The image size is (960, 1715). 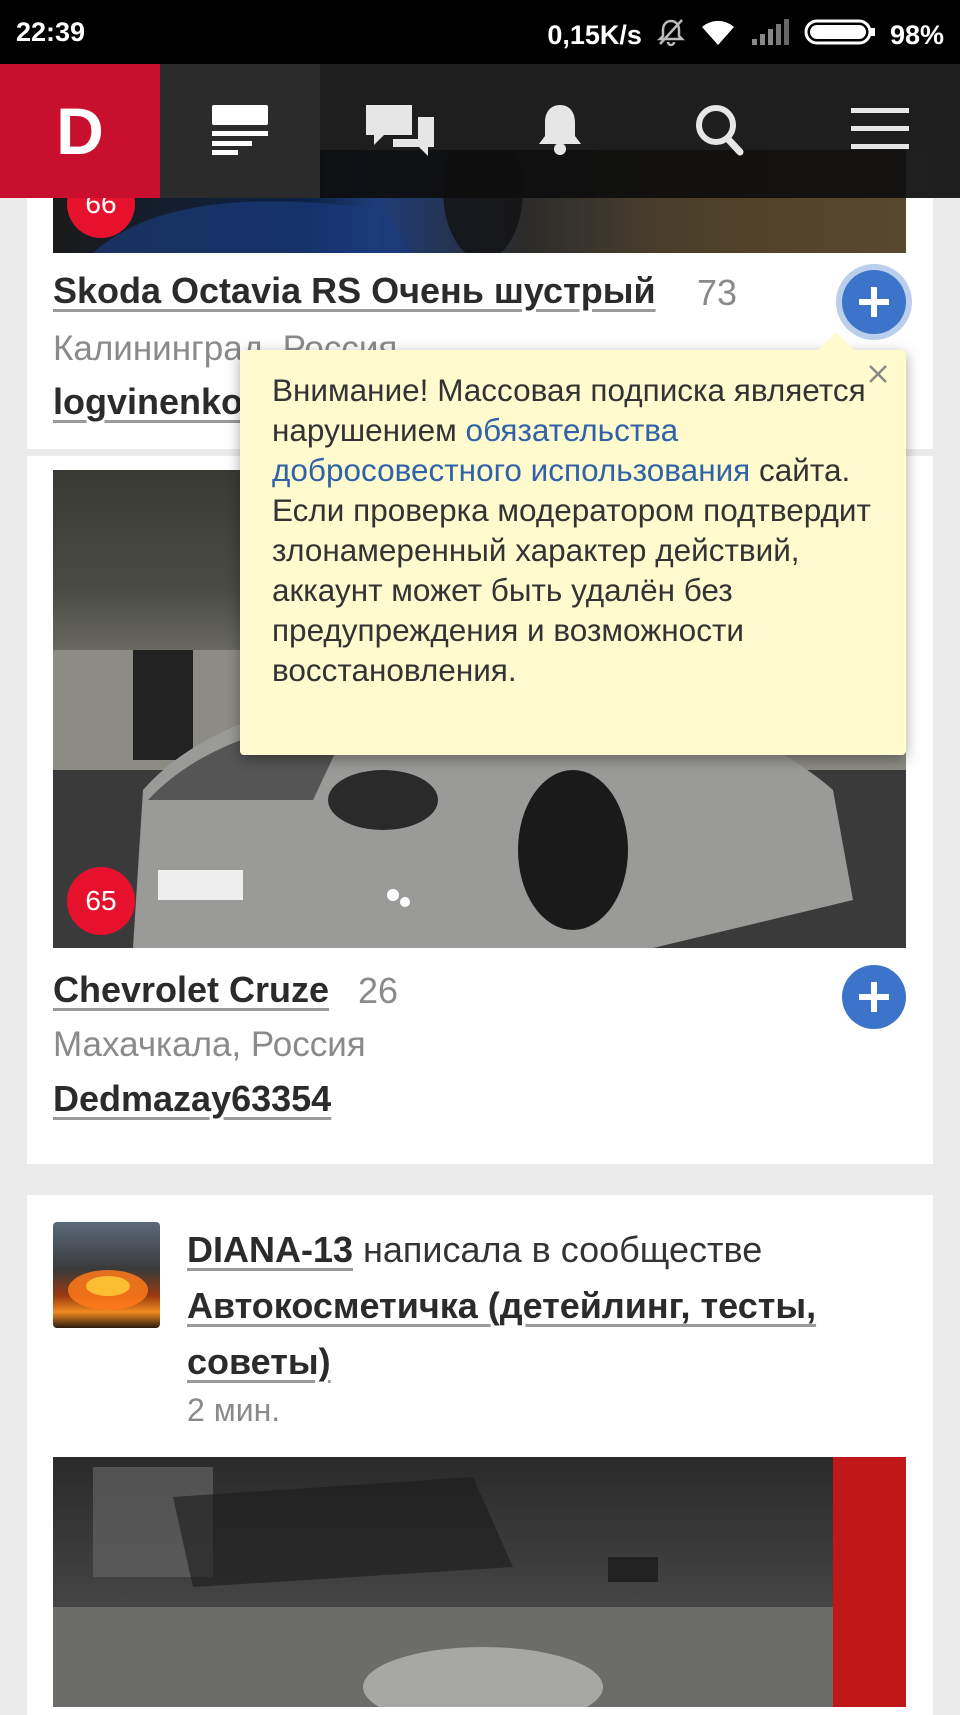 I want to click on close-icon, so click(x=878, y=376).